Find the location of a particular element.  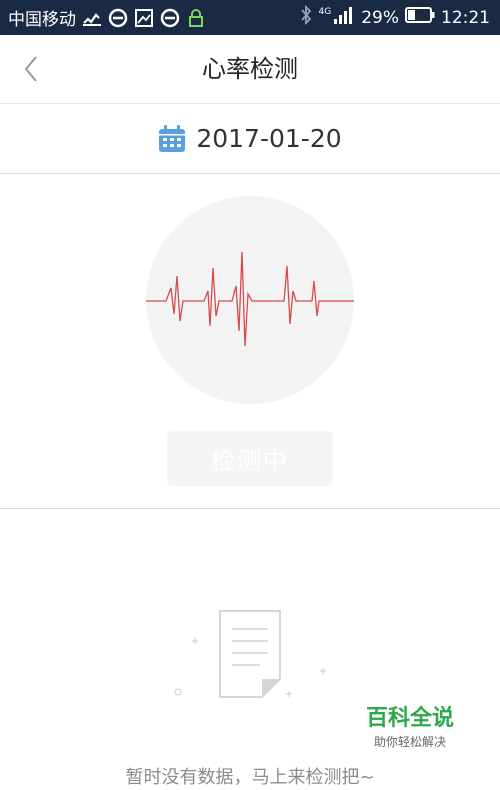

page-title: 心率检测 is located at coordinates (250, 69).